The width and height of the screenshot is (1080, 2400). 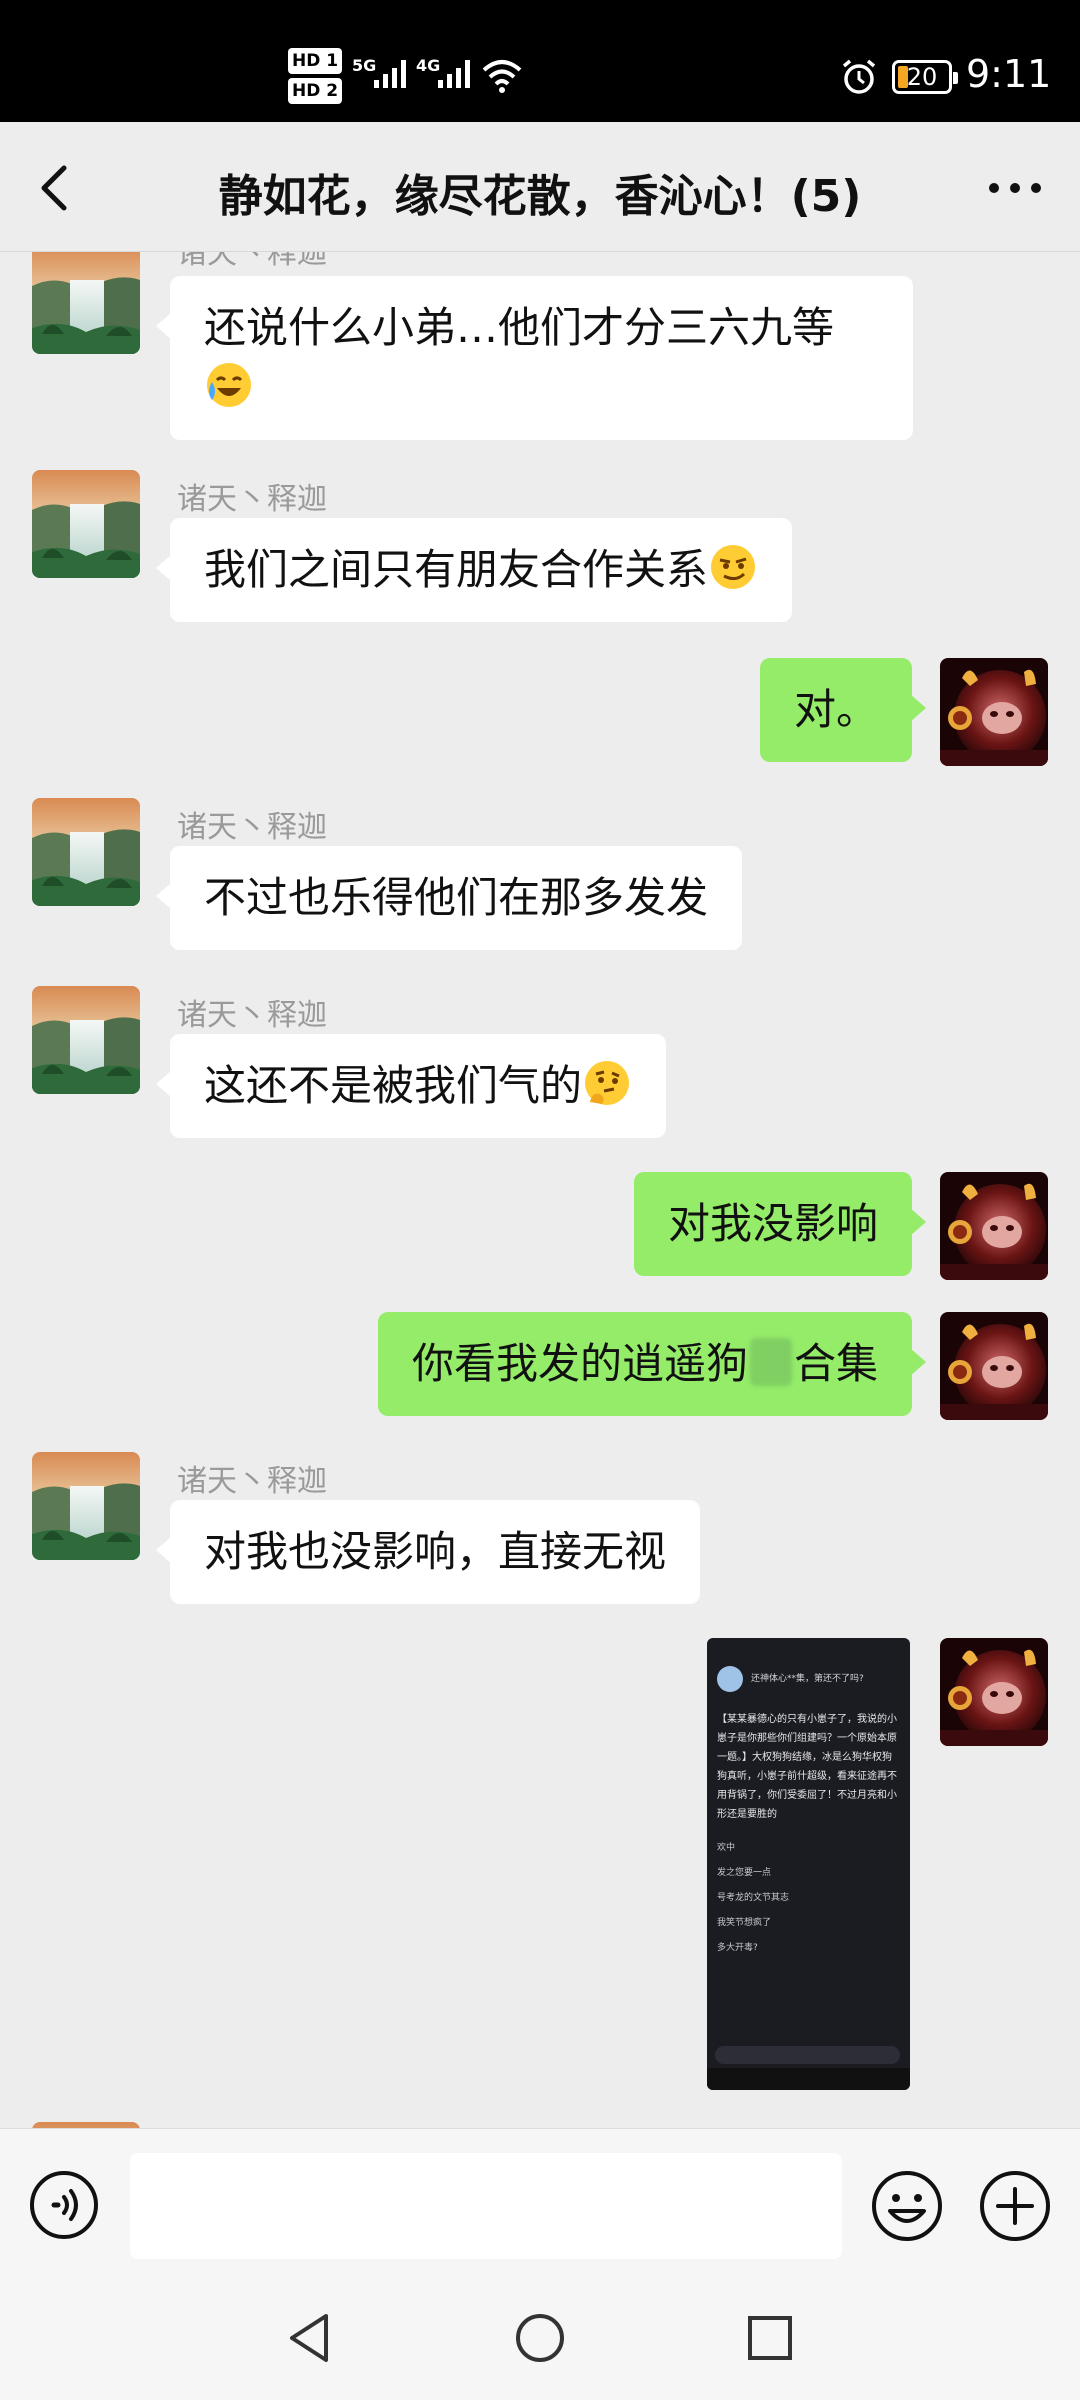 What do you see at coordinates (64, 2205) in the screenshot?
I see `voice-icon` at bounding box center [64, 2205].